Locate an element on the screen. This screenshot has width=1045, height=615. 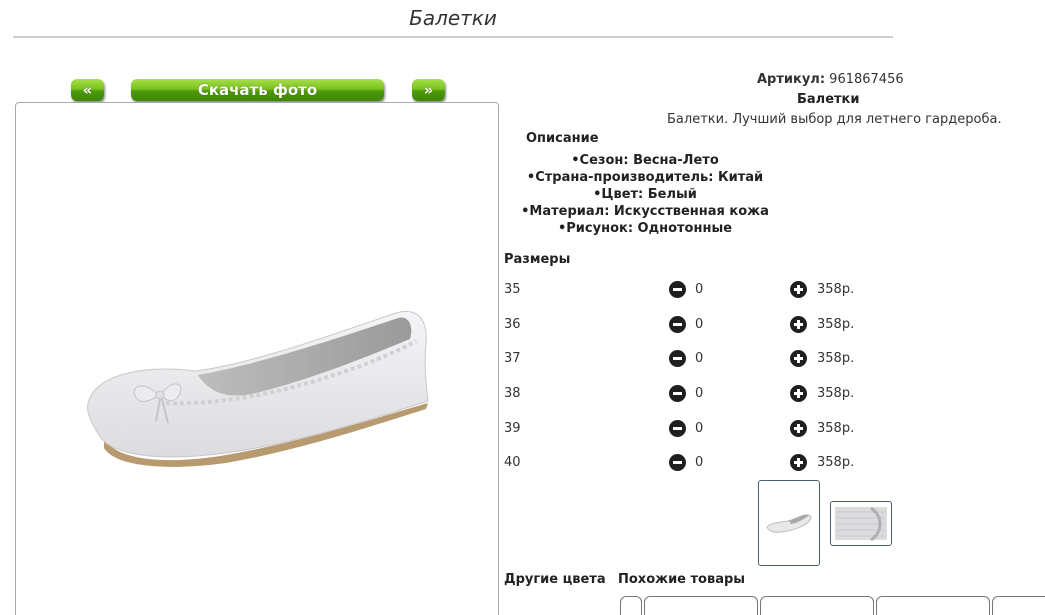
size-value: 35 is located at coordinates (512, 289).